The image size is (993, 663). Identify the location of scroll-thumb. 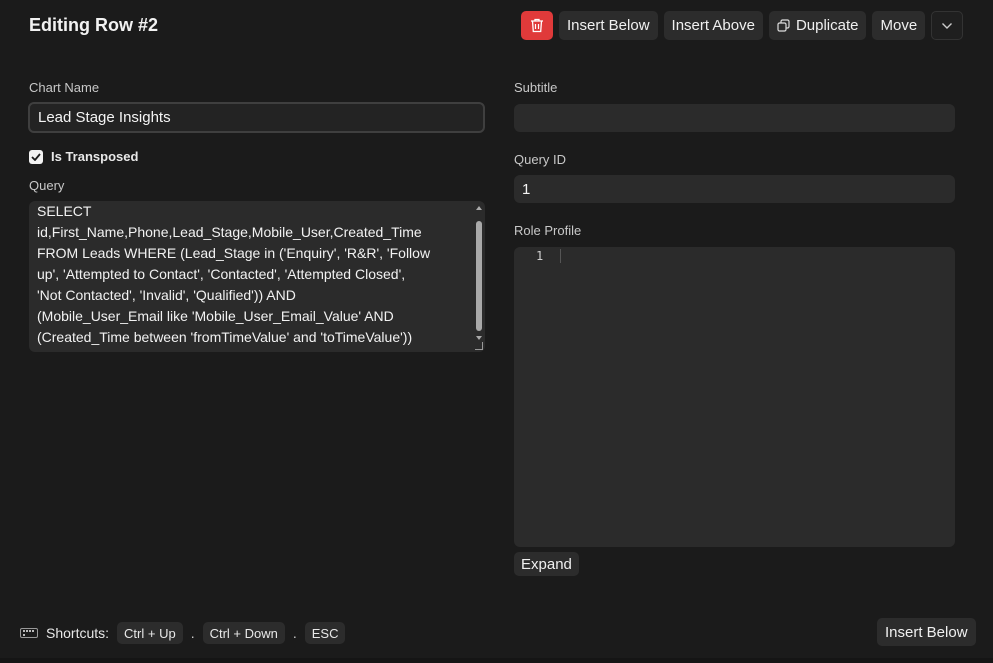
(479, 276).